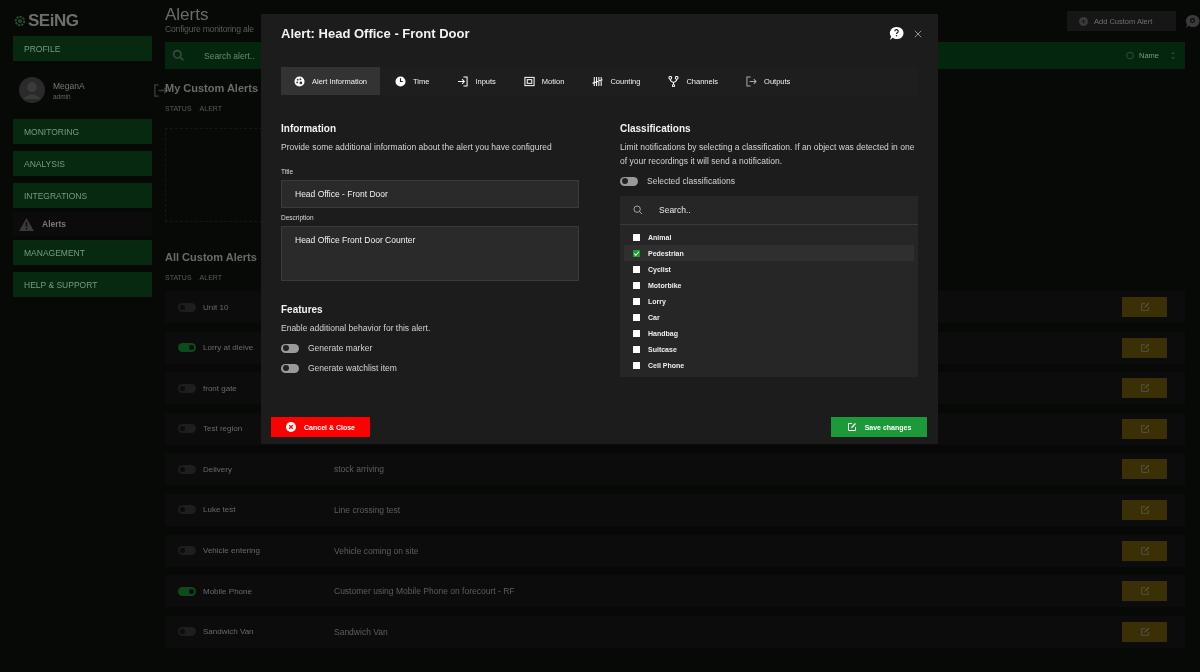 This screenshot has width=1200, height=672. I want to click on title-field: Head Office - Front Door, so click(430, 194).